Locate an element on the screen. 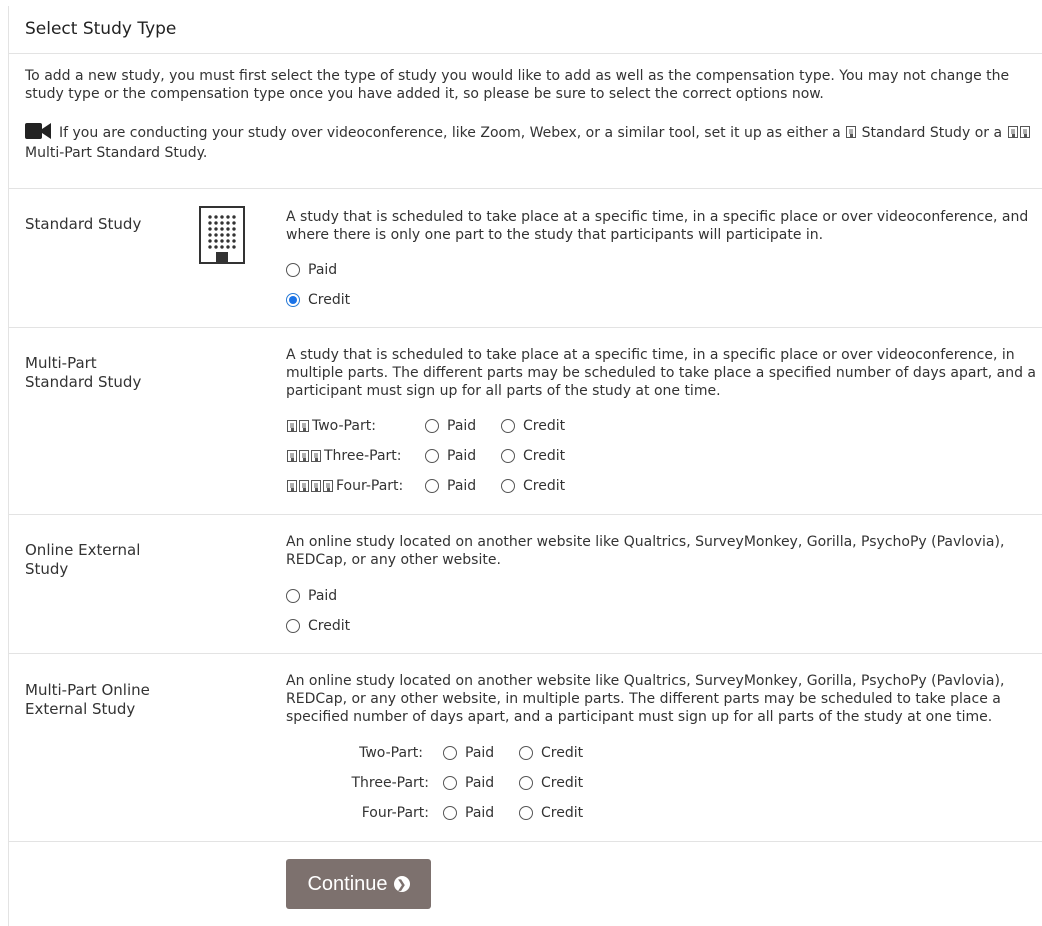  label-line: Multi-Part is located at coordinates (61, 363).